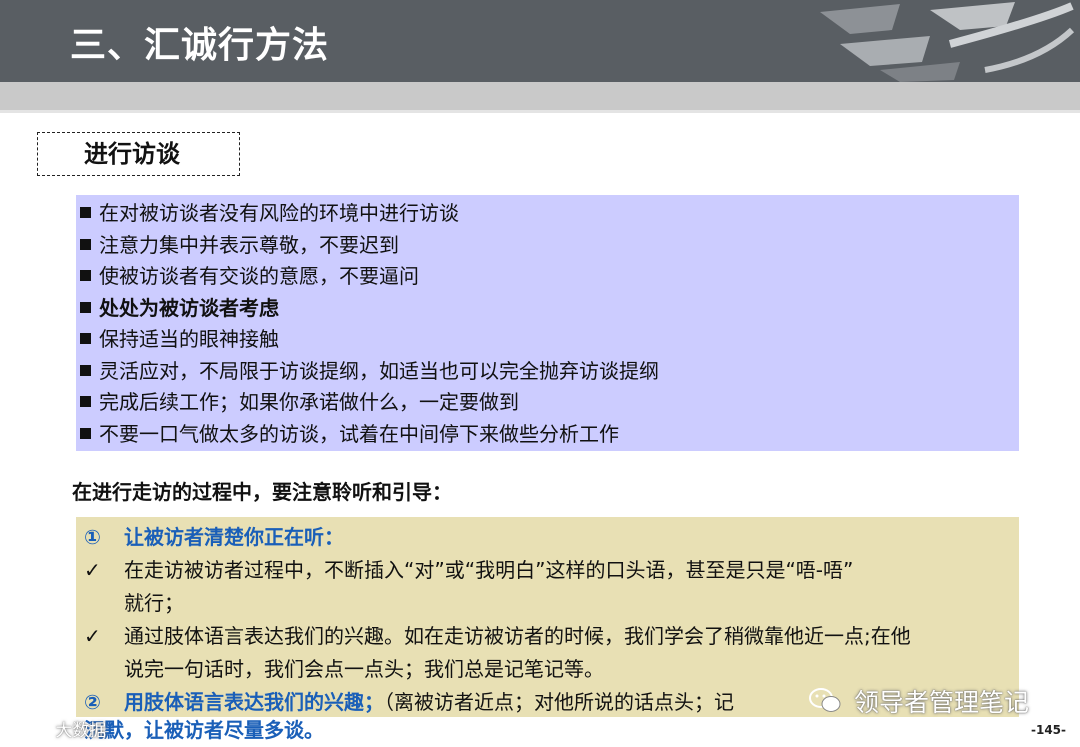 This screenshot has width=1080, height=747. I want to click on header-band, so click(540, 96).